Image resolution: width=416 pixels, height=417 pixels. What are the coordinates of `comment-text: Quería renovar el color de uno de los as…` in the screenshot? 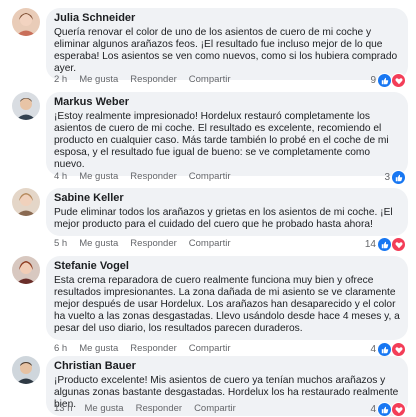 It's located at (226, 50).